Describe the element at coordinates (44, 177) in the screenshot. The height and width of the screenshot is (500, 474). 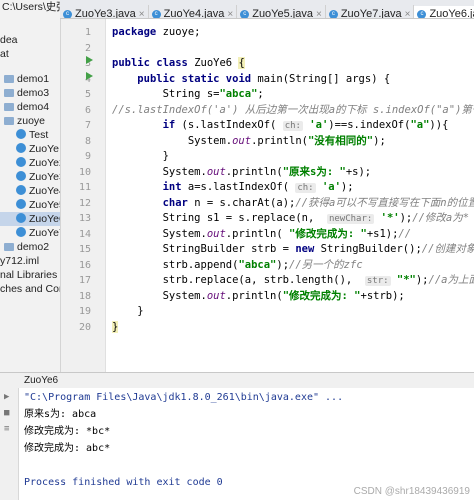
I see `tree-item-label: ZuoYe3` at that location.